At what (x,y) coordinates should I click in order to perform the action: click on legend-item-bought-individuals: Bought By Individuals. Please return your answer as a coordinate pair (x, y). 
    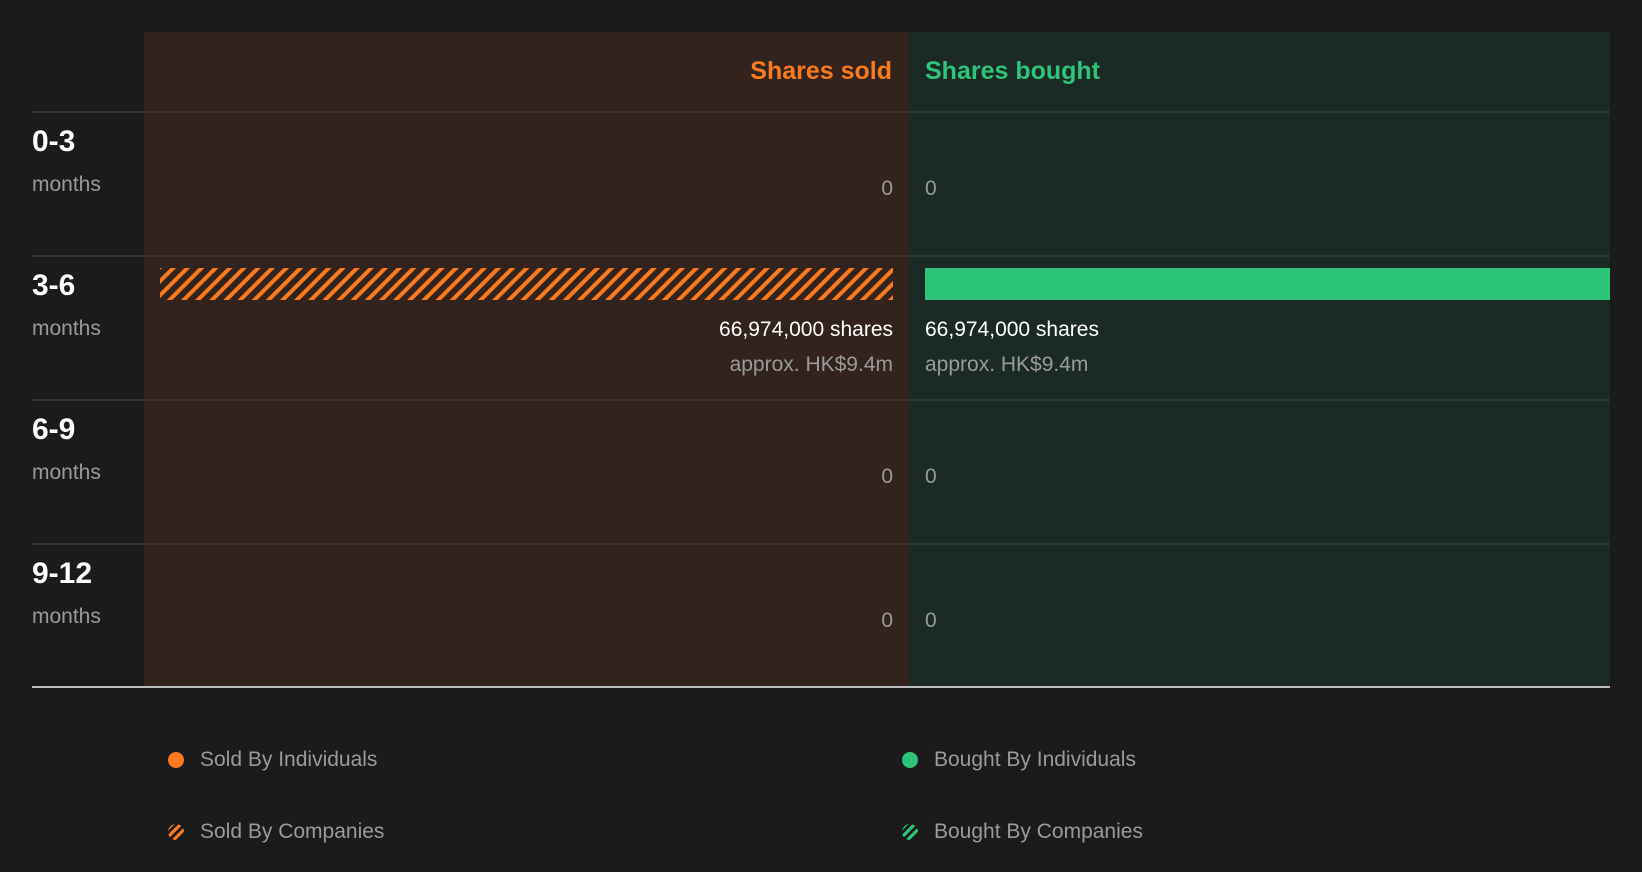
    Looking at the image, I should click on (1019, 760).